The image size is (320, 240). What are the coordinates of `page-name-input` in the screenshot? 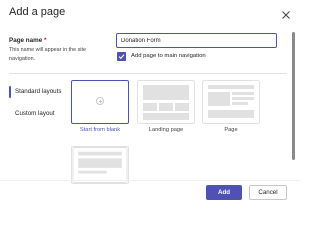 It's located at (196, 40).